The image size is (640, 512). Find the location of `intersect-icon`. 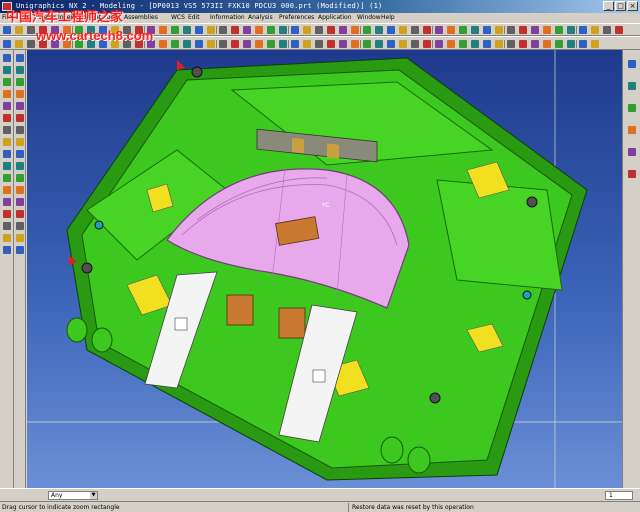

intersect-icon is located at coordinates (20, 82).